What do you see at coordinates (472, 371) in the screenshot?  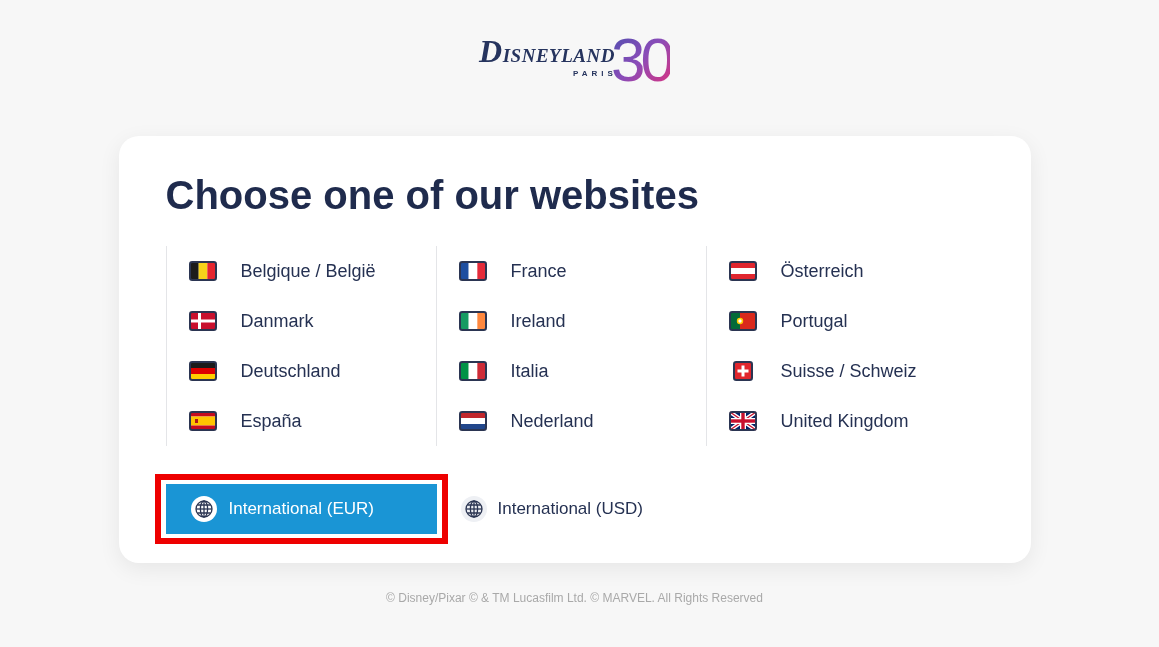 I see `italy-flag-icon` at bounding box center [472, 371].